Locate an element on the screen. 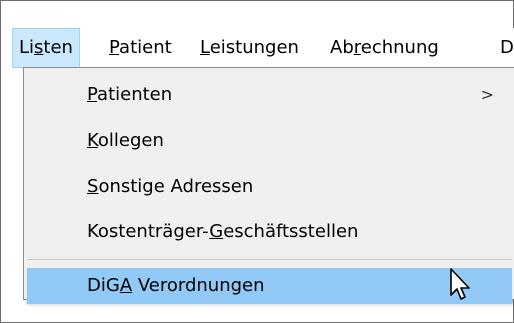  menu-abrechnung-label-part: echnung is located at coordinates (399, 47).